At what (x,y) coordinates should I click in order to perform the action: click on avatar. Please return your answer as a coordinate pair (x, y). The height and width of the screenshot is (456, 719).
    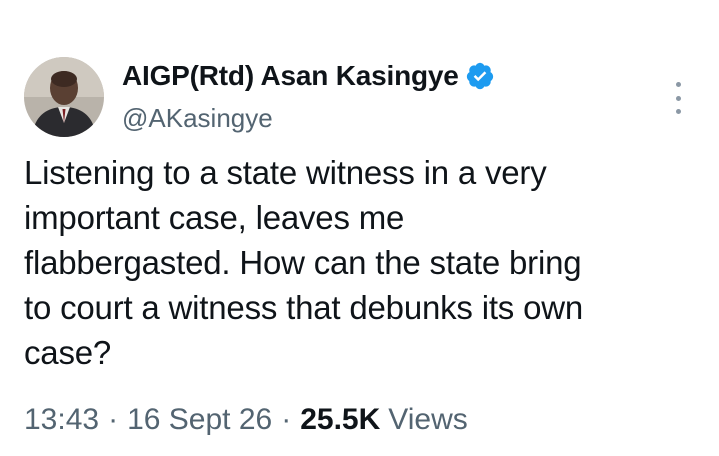
    Looking at the image, I should click on (64, 97).